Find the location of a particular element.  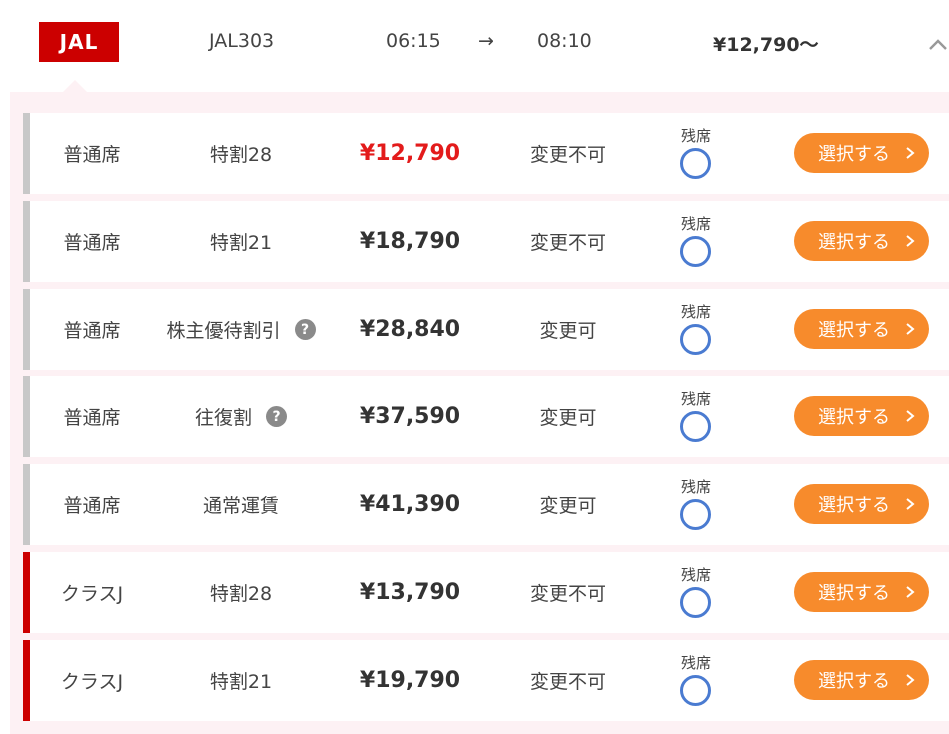

route-arrow-icon: → is located at coordinates (486, 41).